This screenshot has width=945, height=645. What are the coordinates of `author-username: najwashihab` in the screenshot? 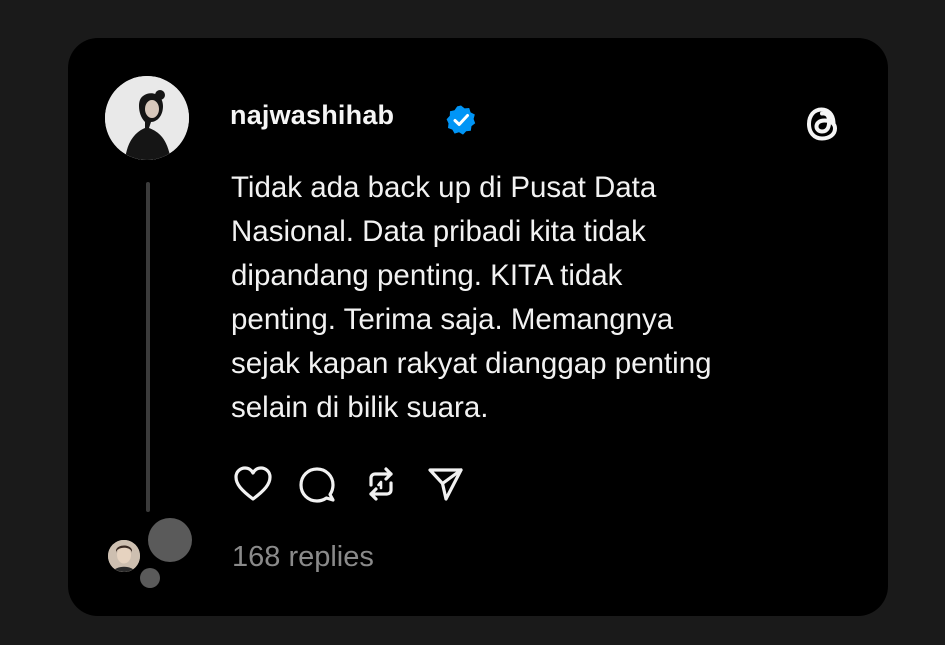 It's located at (312, 115).